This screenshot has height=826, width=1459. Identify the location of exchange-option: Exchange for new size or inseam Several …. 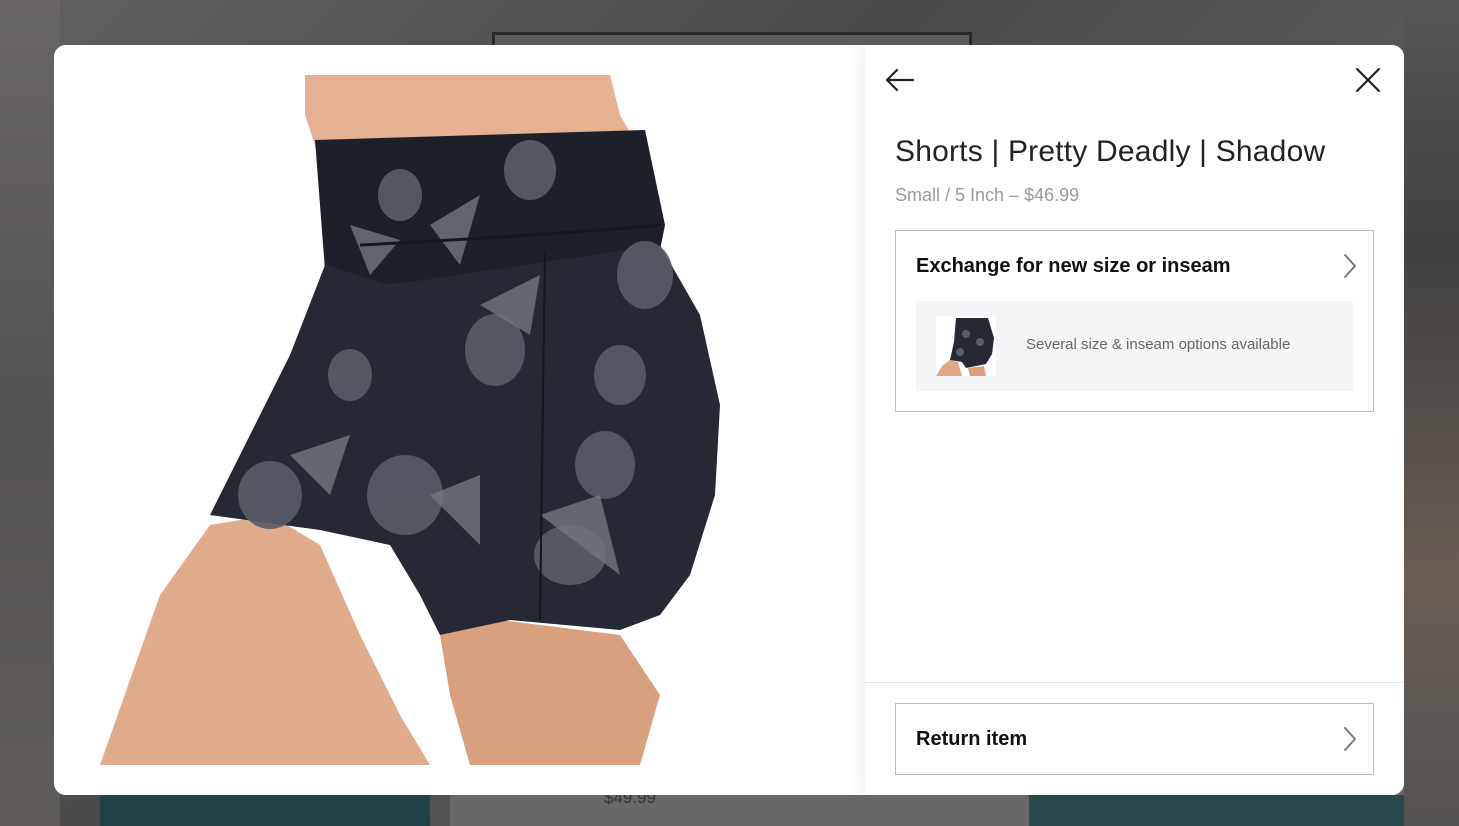
(1134, 321).